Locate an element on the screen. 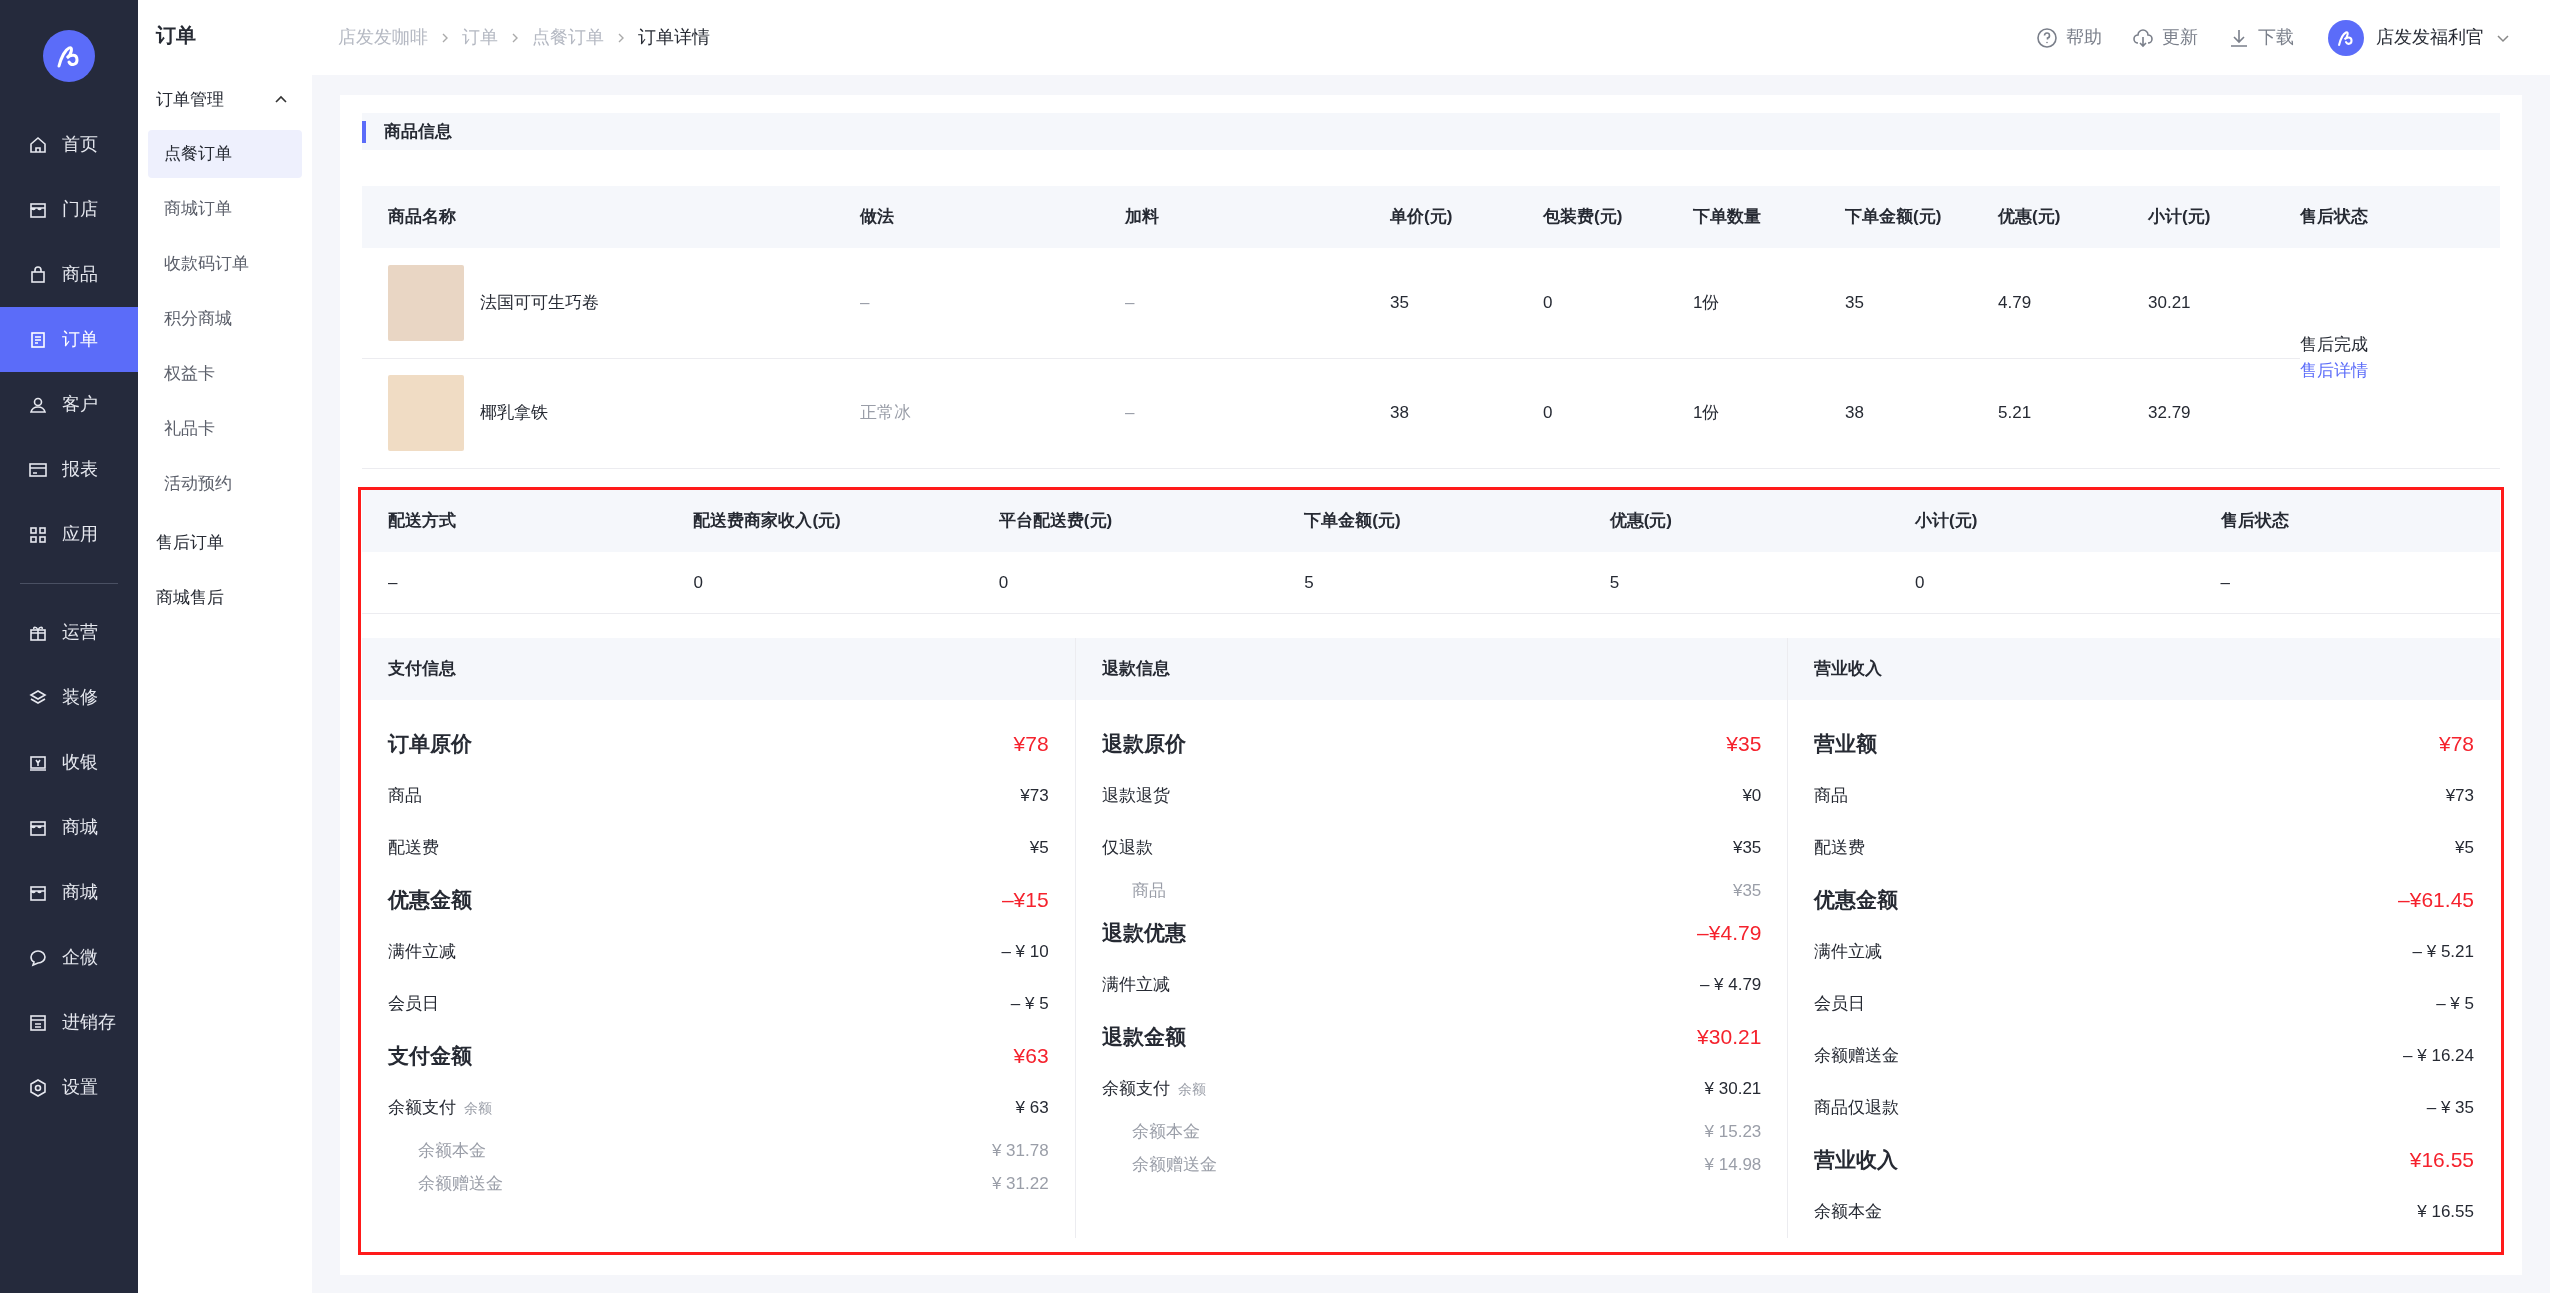  nav-group: 订单管理 is located at coordinates (225, 100).